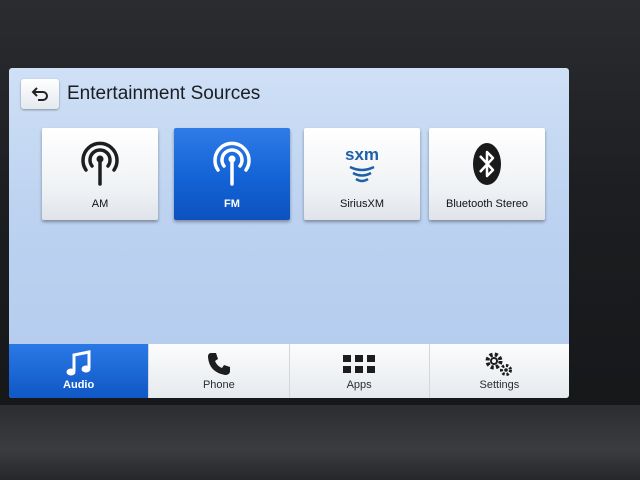 The height and width of the screenshot is (480, 640). I want to click on bottom-nav: Audio Phone Apps Settings, so click(289, 371).